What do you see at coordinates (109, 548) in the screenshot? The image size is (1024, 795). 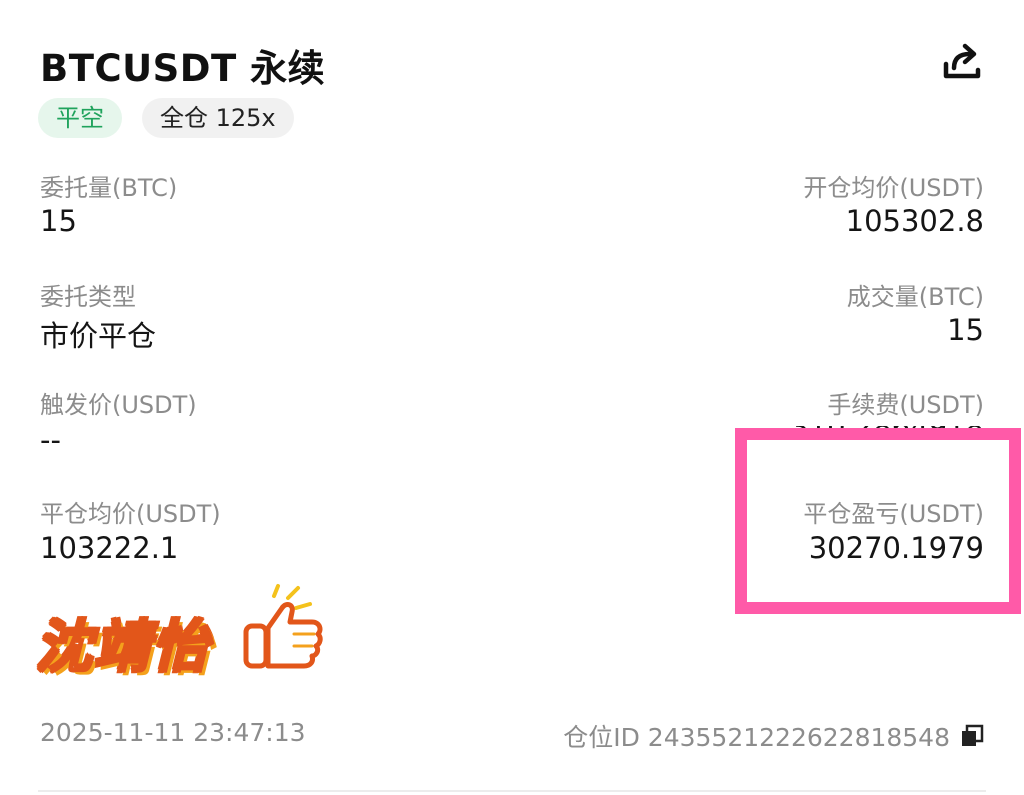 I see `close-avg-price-value: 103222.1` at bounding box center [109, 548].